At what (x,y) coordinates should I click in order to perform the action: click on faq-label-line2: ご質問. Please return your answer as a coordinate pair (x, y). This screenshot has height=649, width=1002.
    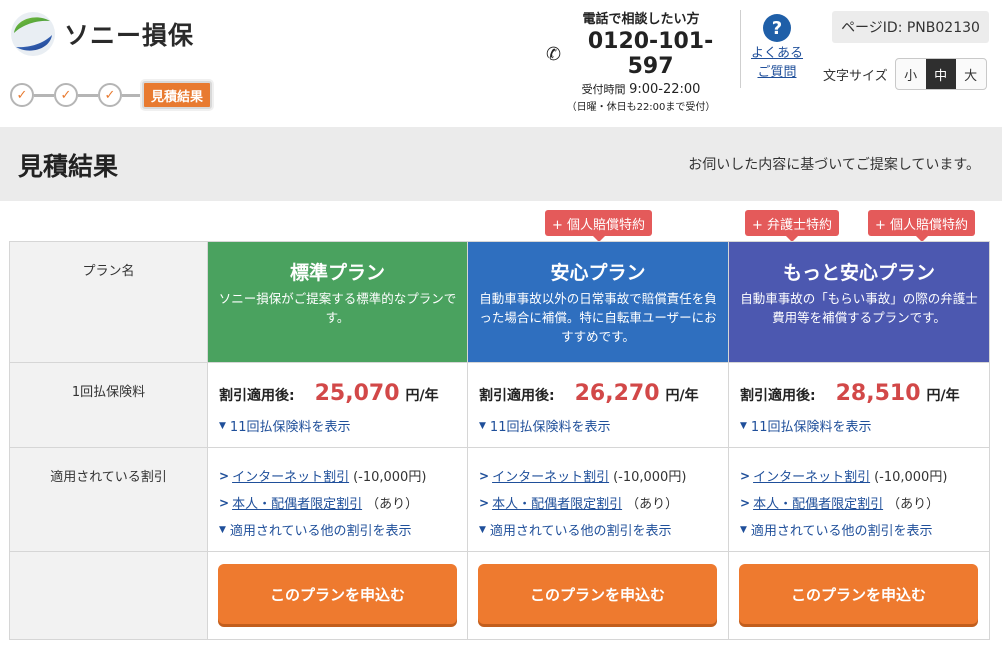
    Looking at the image, I should click on (777, 72).